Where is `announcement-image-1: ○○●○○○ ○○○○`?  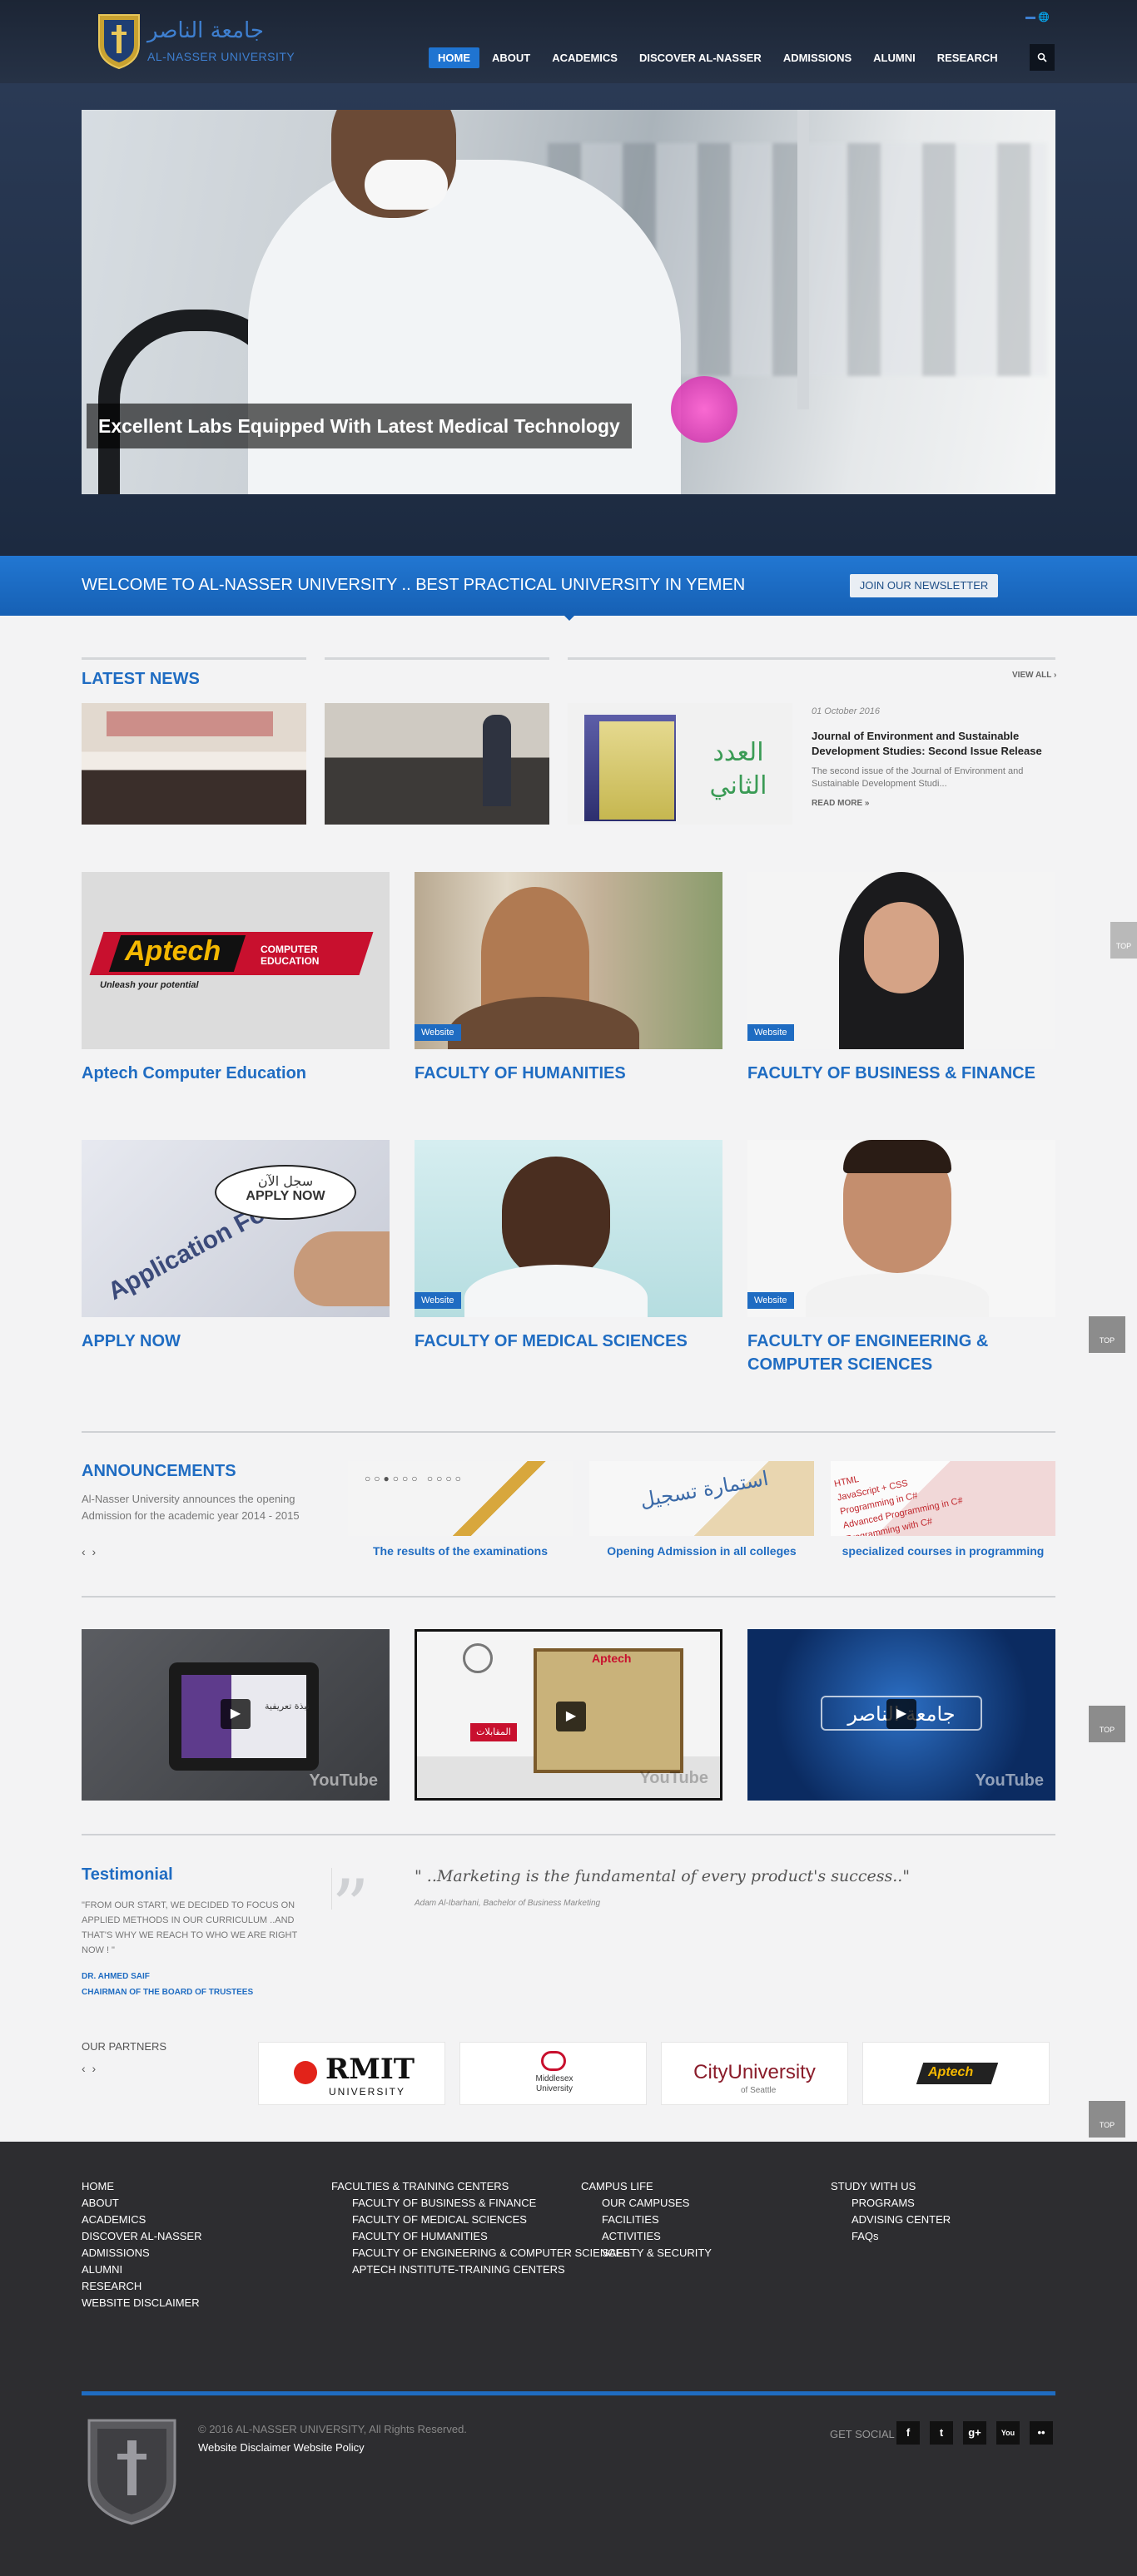 announcement-image-1: ○○●○○○ ○○○○ is located at coordinates (461, 1499).